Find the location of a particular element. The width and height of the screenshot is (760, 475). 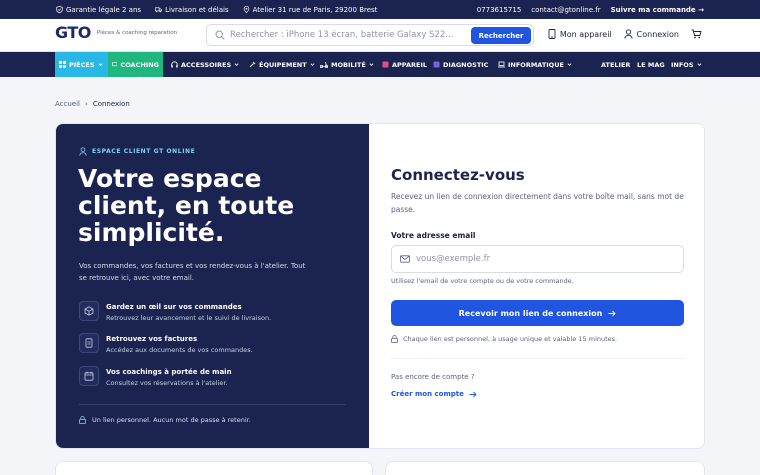

eyebrow-text: ESPACE CLIENT GT ONLINE is located at coordinates (144, 151).